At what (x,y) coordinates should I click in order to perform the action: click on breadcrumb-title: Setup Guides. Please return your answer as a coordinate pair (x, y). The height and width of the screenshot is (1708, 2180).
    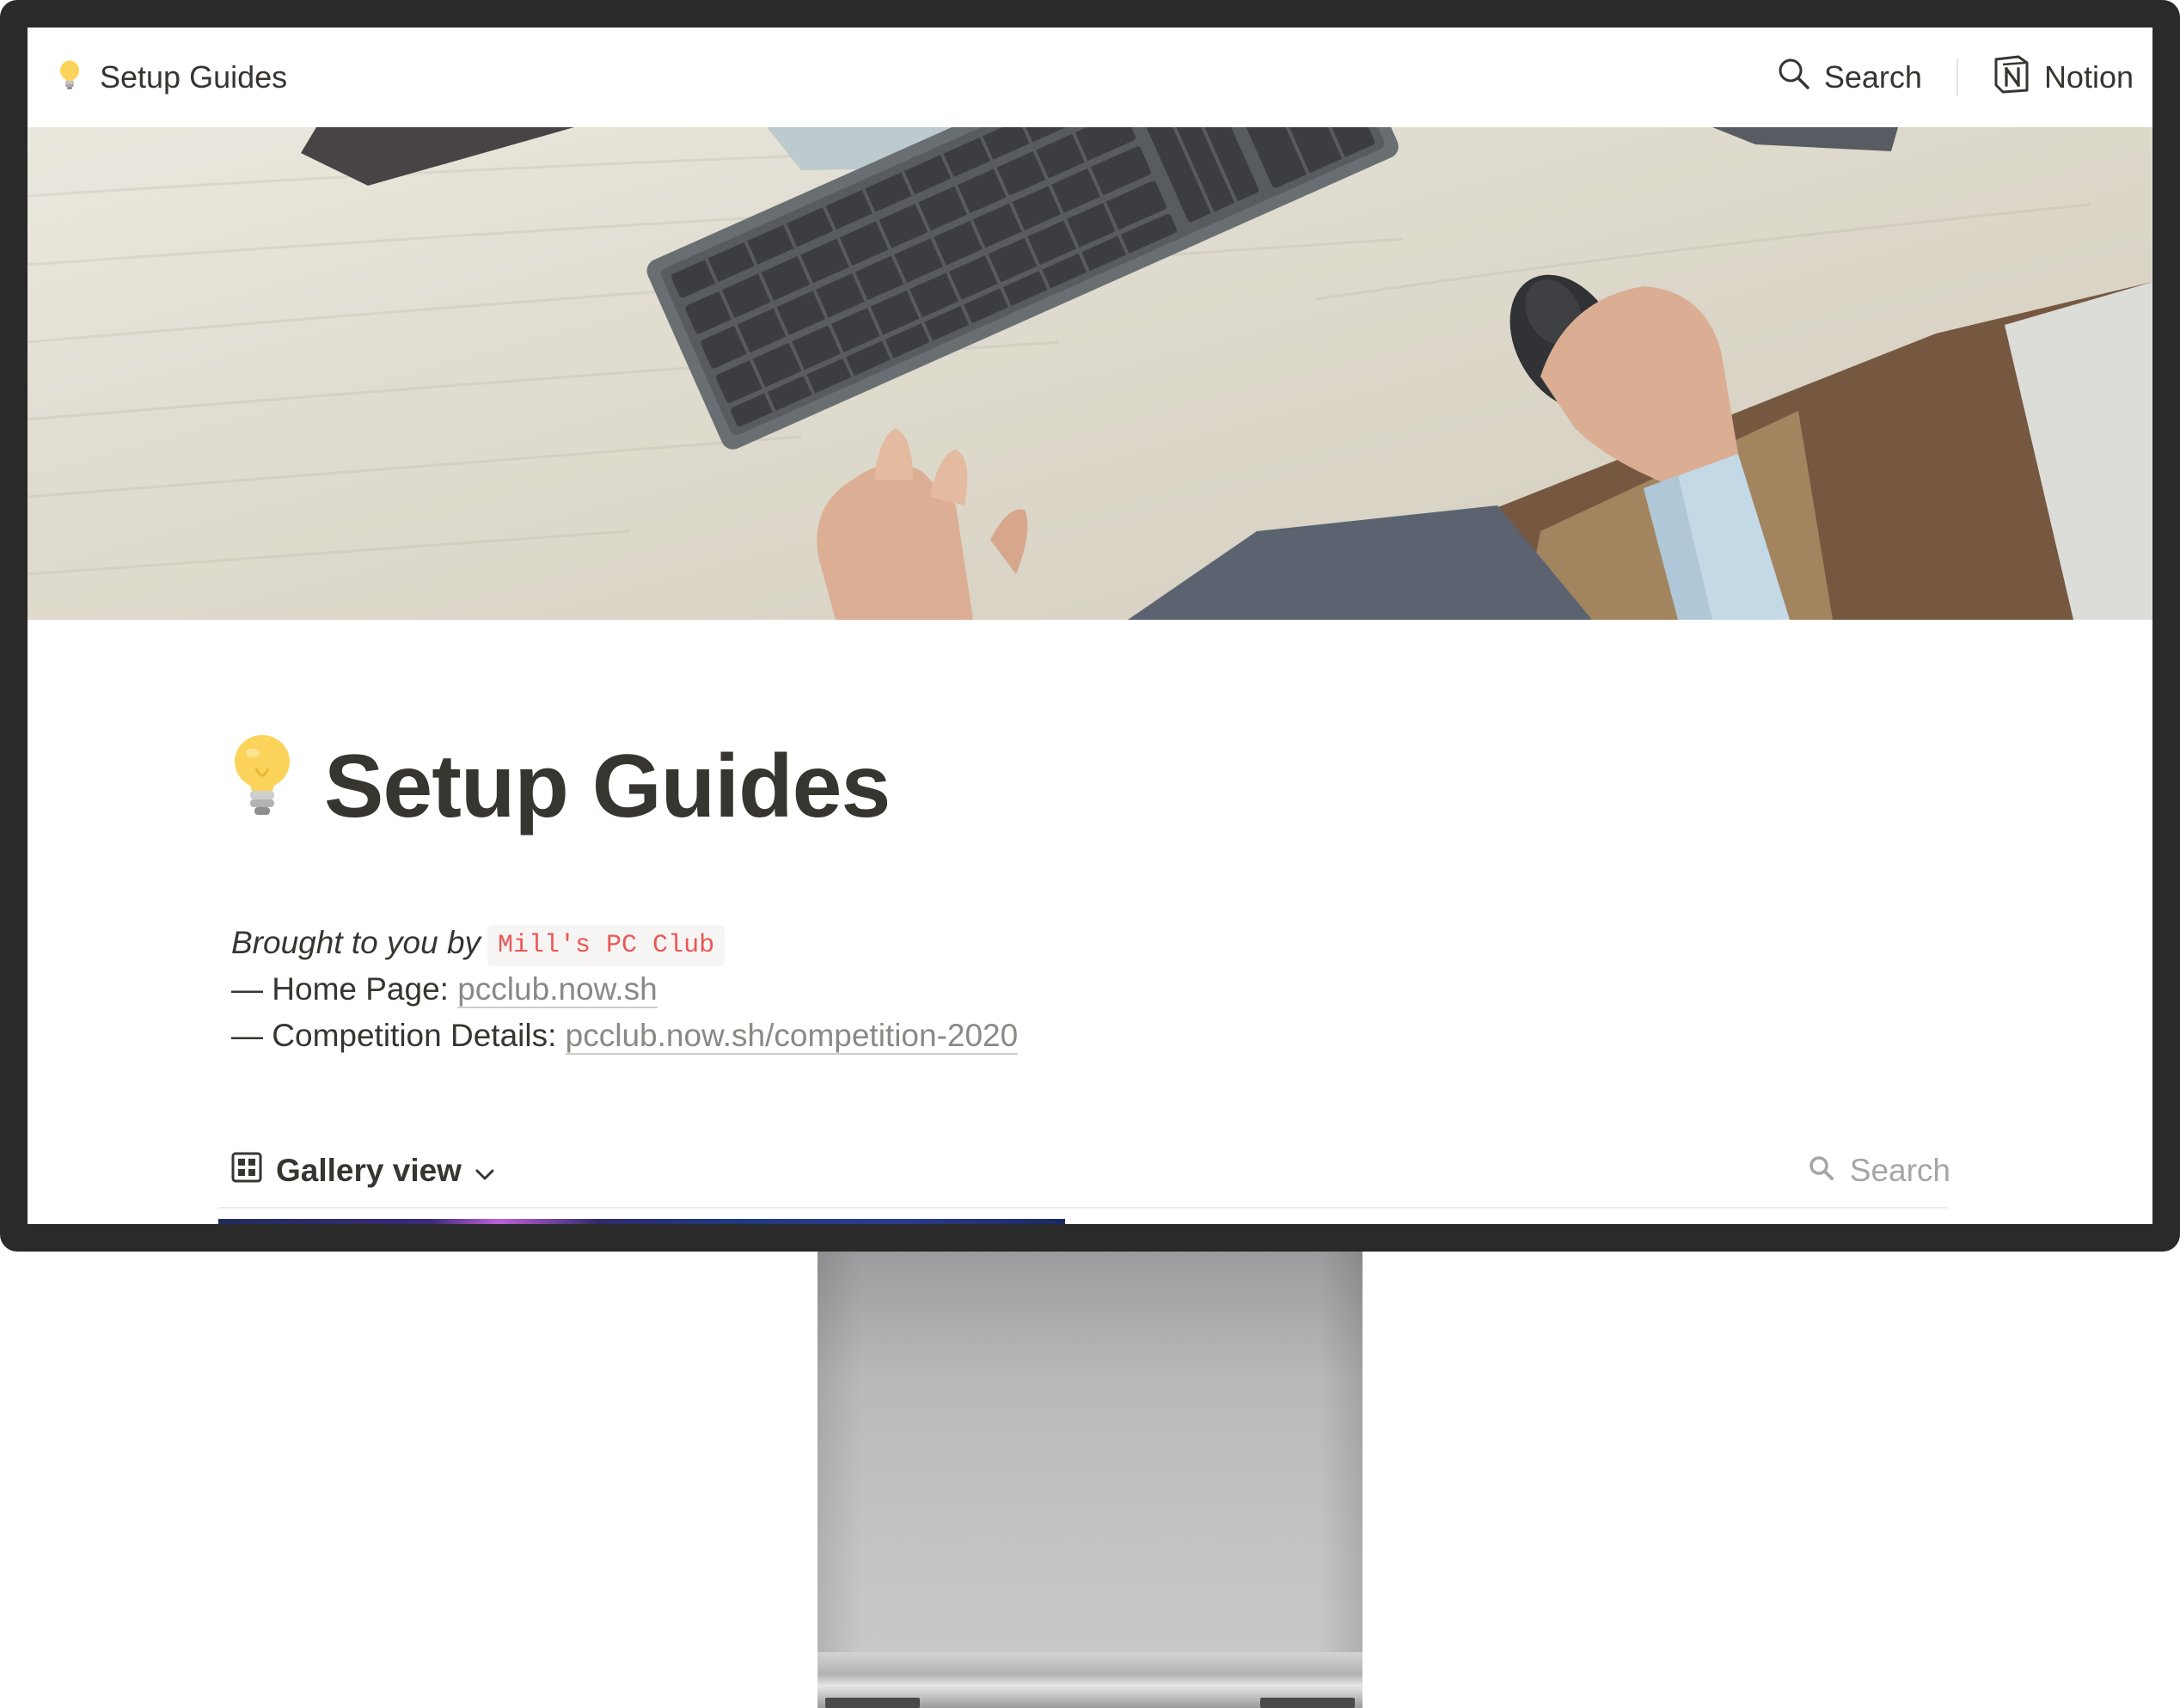
    Looking at the image, I should click on (194, 77).